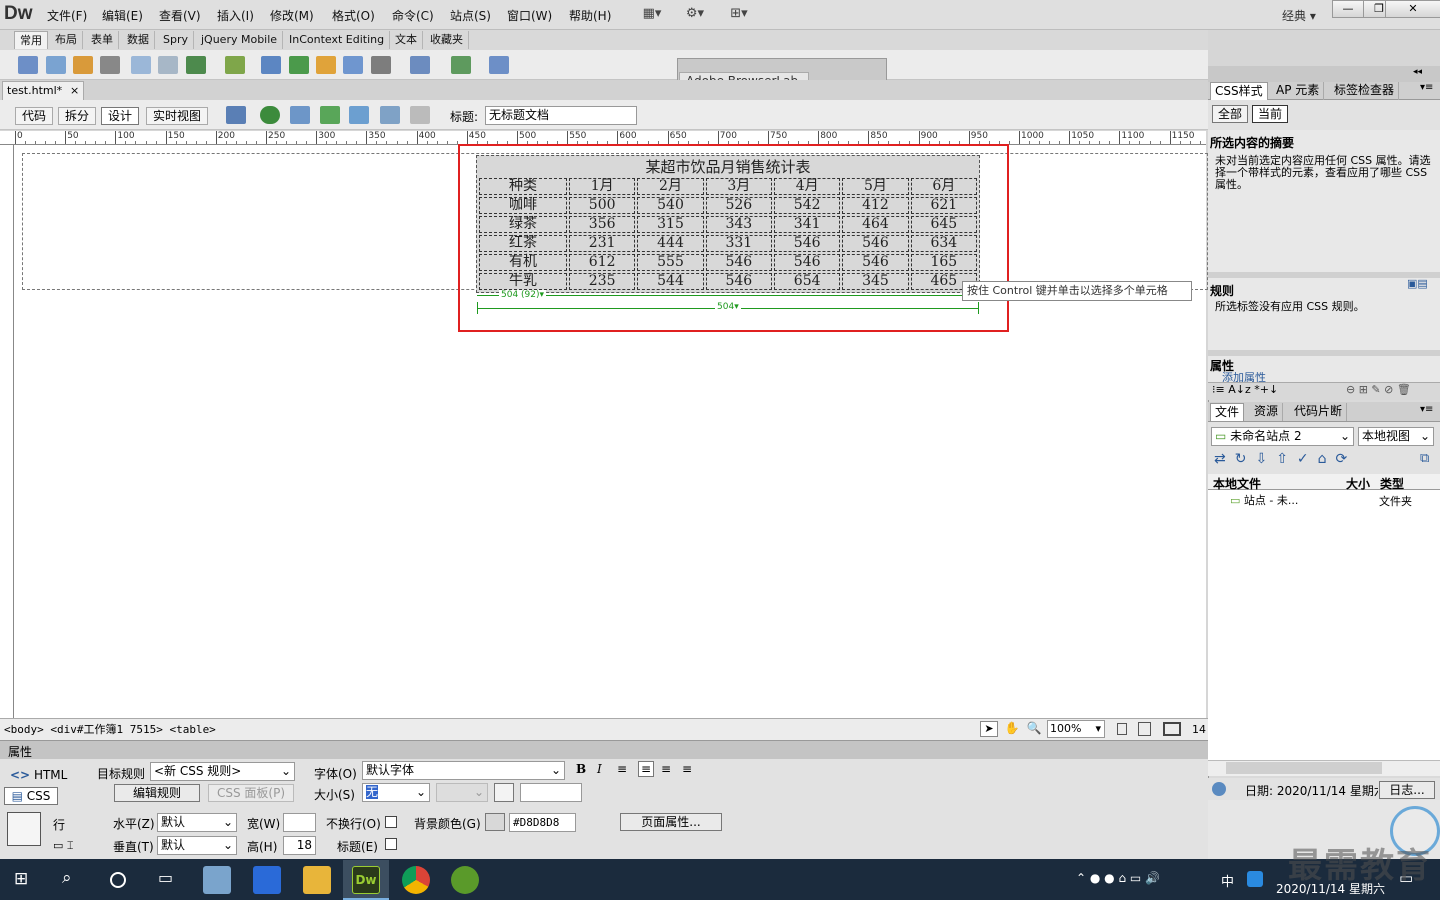  I want to click on templates-icon, so click(461, 65).